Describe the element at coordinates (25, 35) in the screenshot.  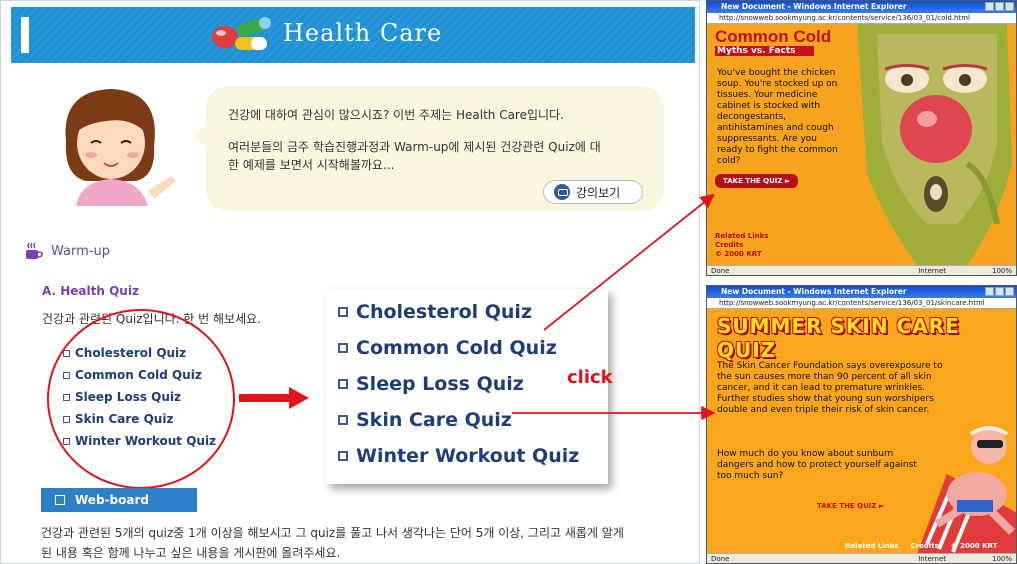
I see `header-accent-bar` at that location.